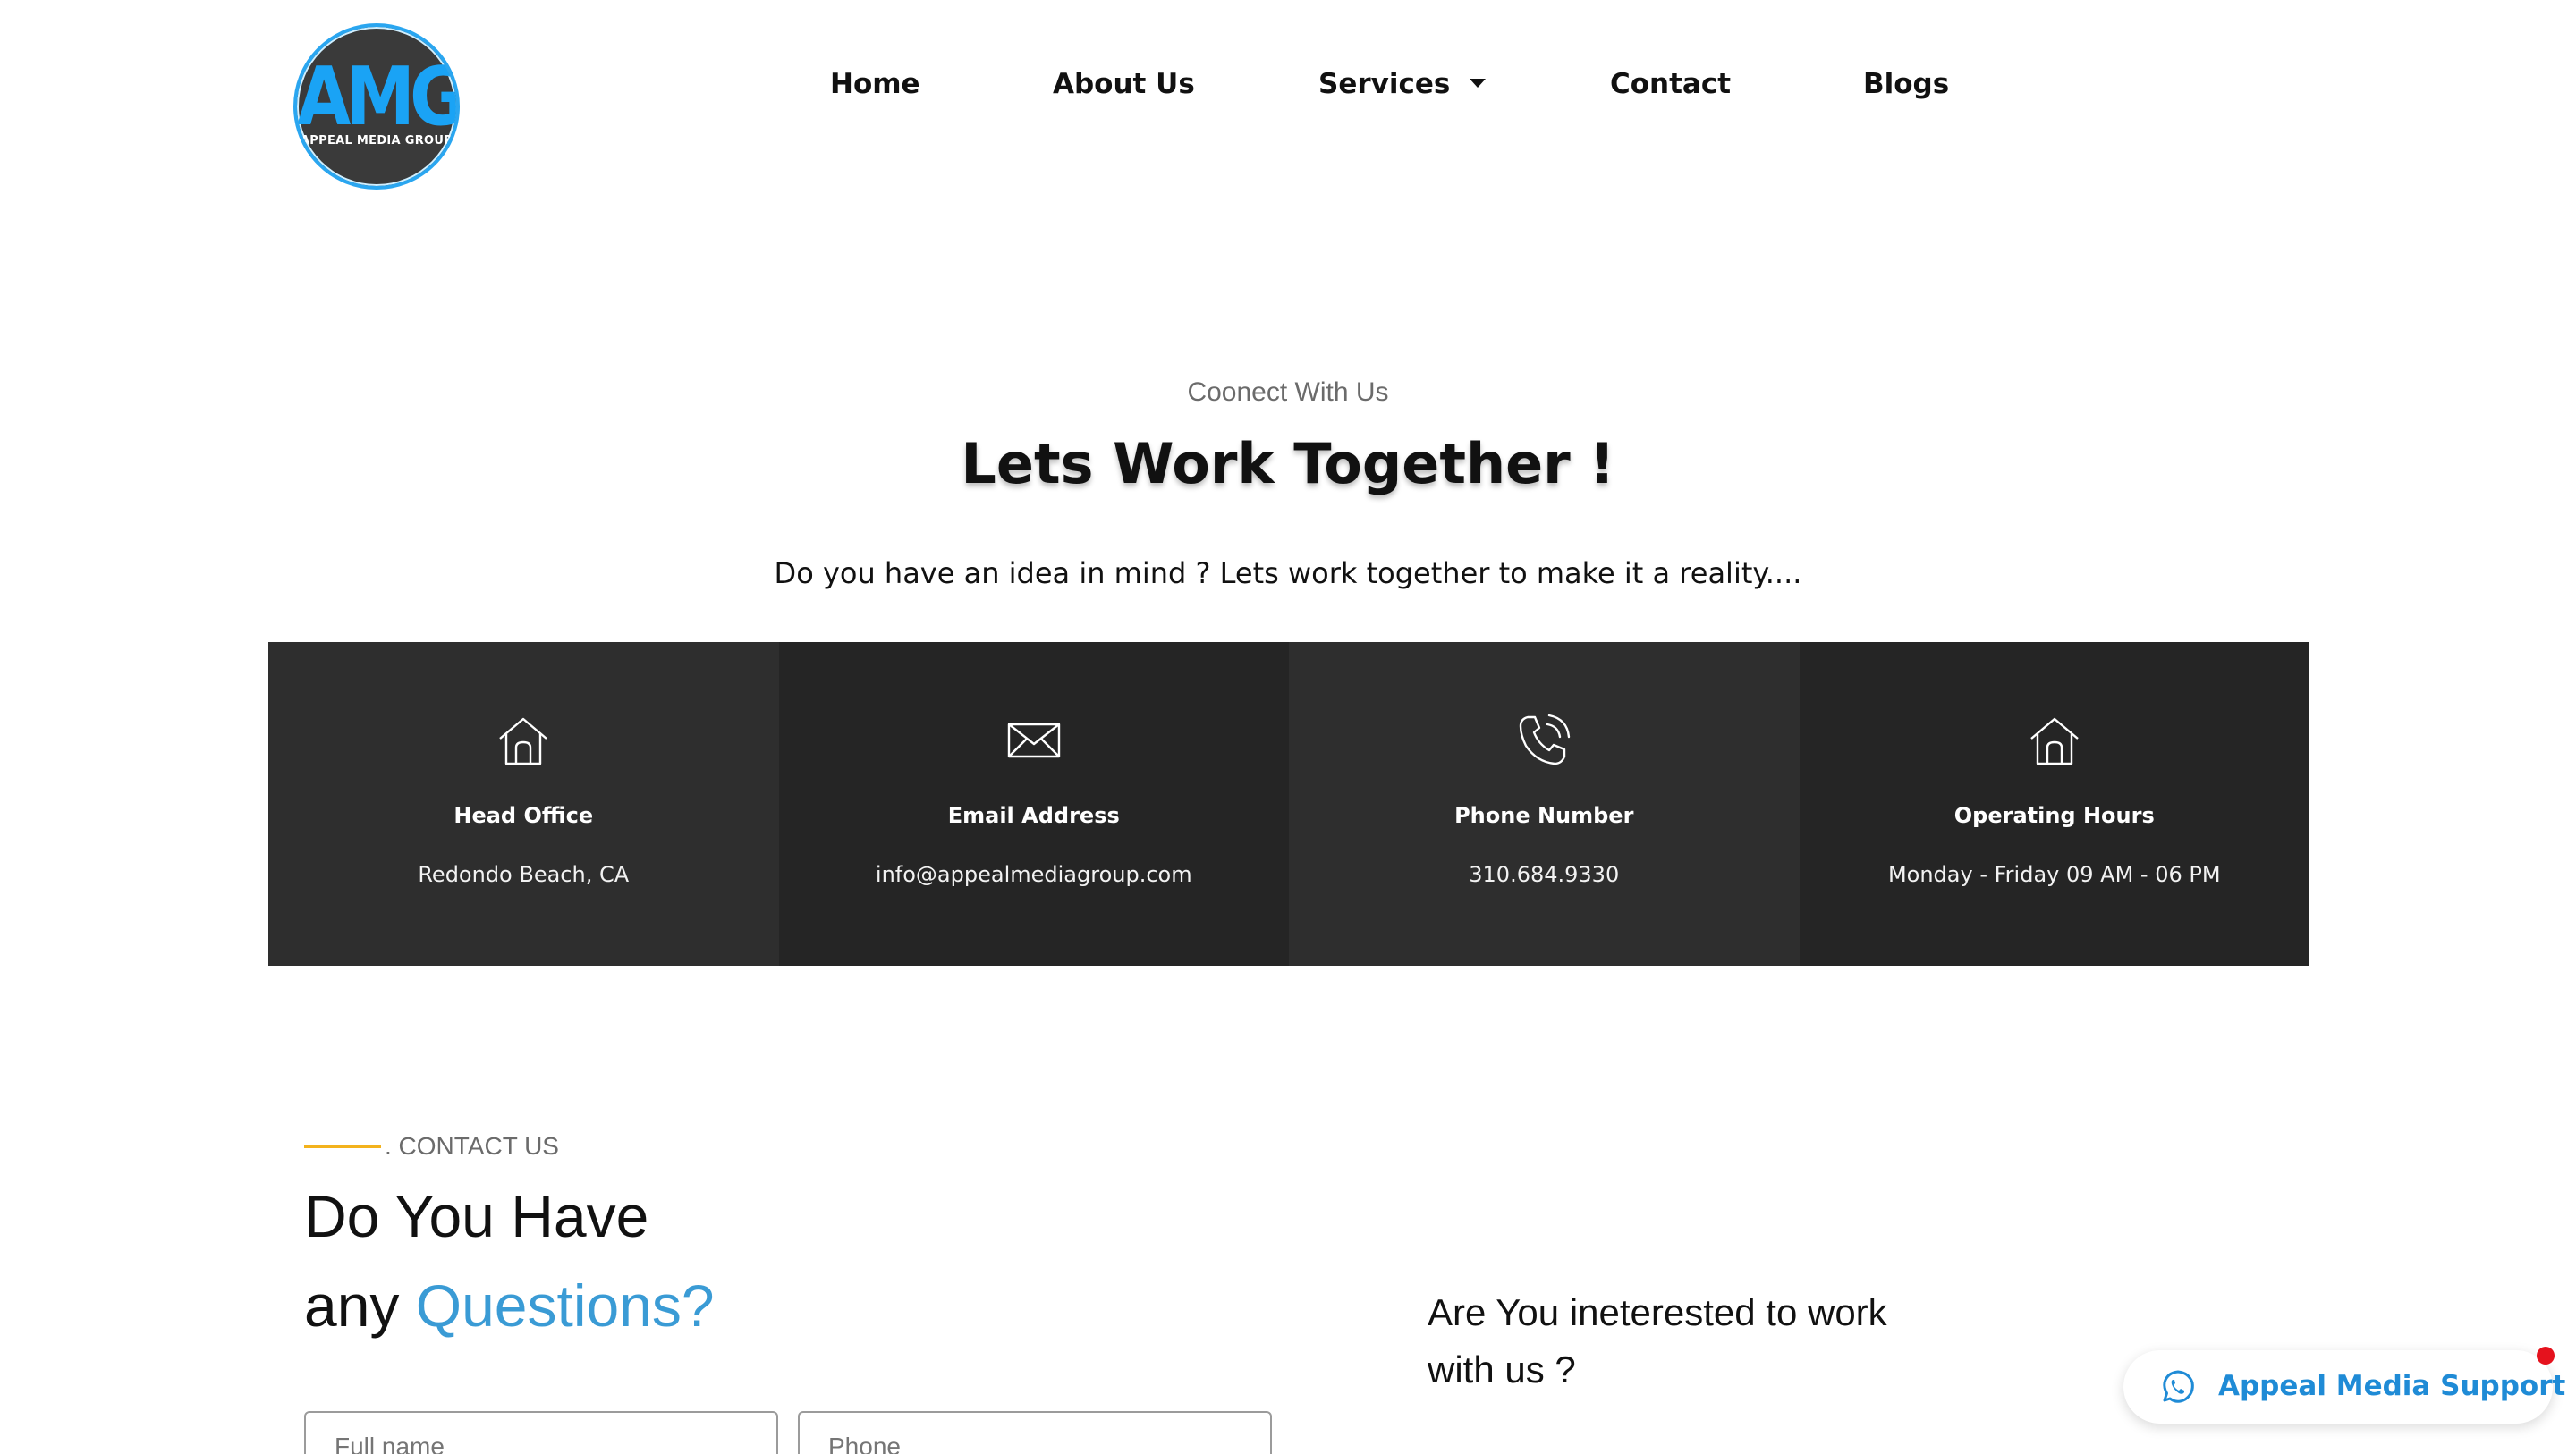 This screenshot has height=1454, width=2576. What do you see at coordinates (2546, 1356) in the screenshot?
I see `notification-dot` at bounding box center [2546, 1356].